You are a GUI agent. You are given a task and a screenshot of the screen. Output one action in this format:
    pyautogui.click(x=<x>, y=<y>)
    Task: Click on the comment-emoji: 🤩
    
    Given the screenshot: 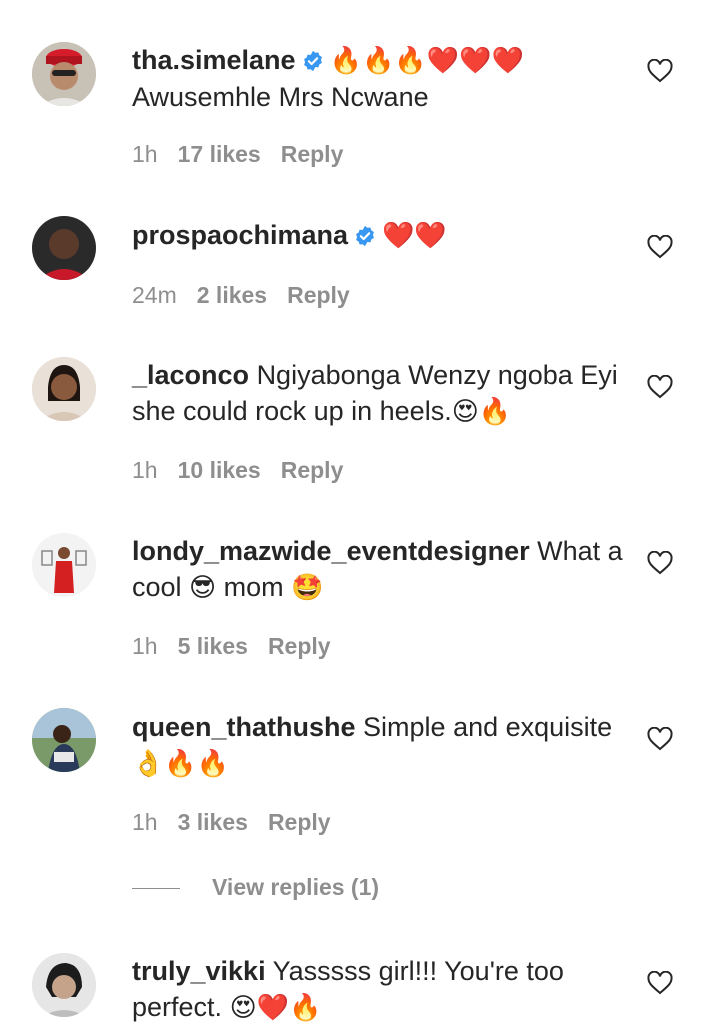 What is the action you would take?
    pyautogui.click(x=307, y=588)
    